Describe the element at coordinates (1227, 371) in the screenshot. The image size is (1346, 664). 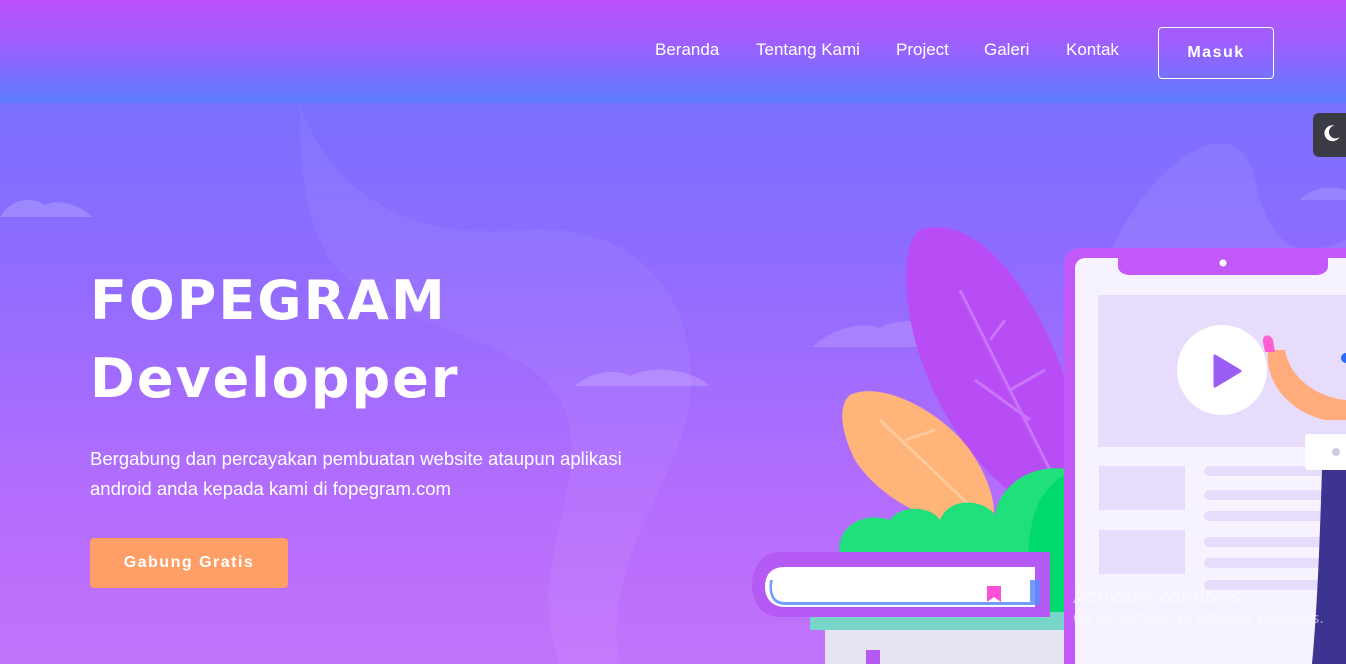
I see `play-icon` at that location.